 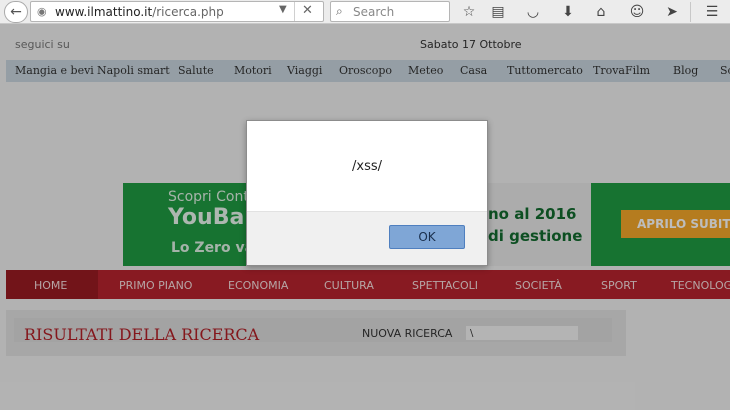 What do you see at coordinates (568, 12) in the screenshot?
I see `download-icon: ⬇` at bounding box center [568, 12].